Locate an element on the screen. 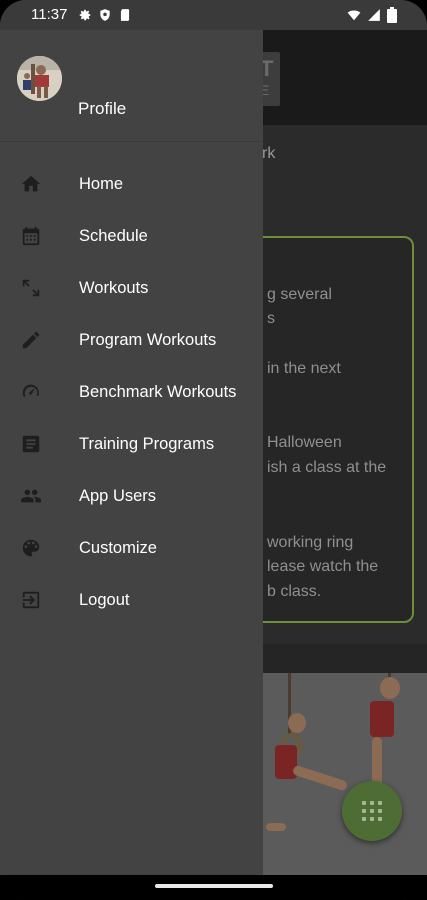 This screenshot has height=900, width=427. profile-avatar is located at coordinates (39, 78).